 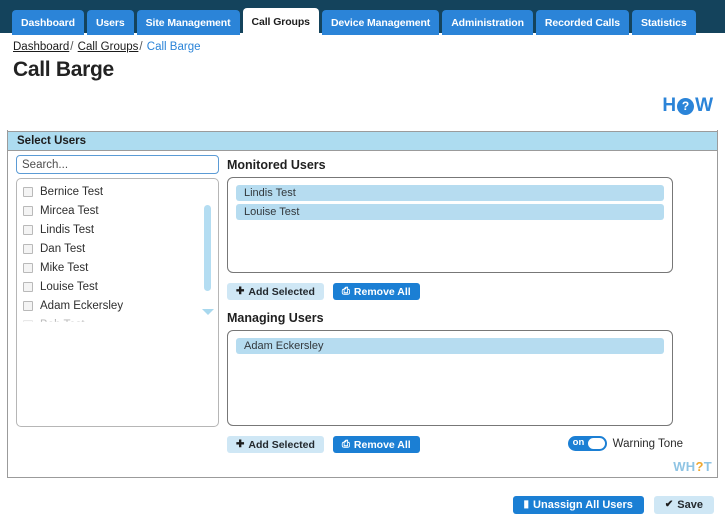 What do you see at coordinates (117, 248) in the screenshot?
I see `list-item: Dan Test` at bounding box center [117, 248].